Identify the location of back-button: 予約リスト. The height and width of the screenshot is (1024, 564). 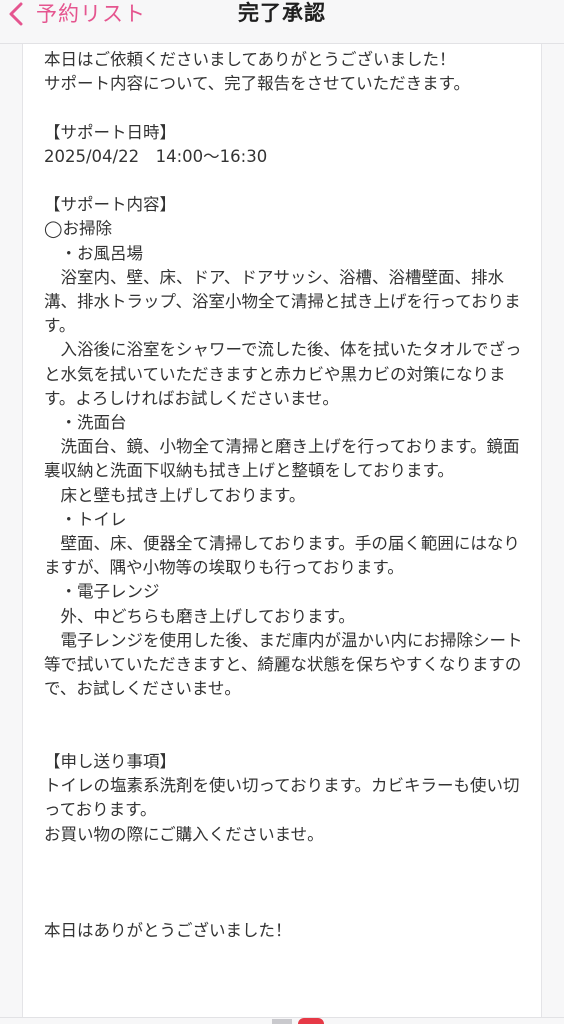
(77, 14).